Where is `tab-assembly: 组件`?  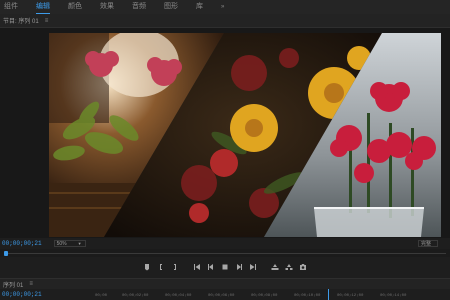
tab-assembly: 组件 is located at coordinates (11, 7).